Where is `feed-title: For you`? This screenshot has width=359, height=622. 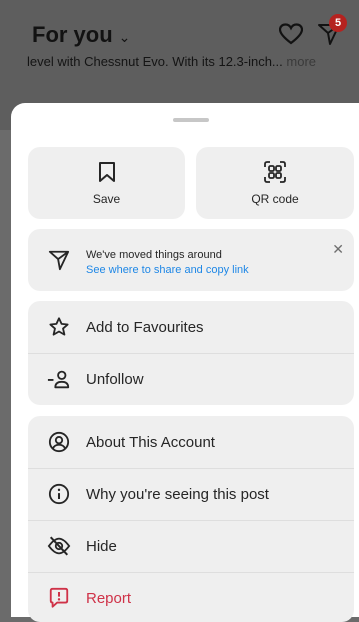
feed-title: For you is located at coordinates (72, 35).